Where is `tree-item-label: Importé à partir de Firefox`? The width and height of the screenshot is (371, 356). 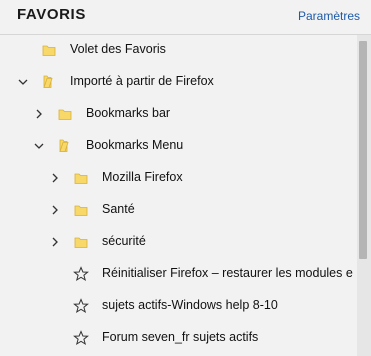
tree-item-label: Importé à partir de Firefox is located at coordinates (142, 81).